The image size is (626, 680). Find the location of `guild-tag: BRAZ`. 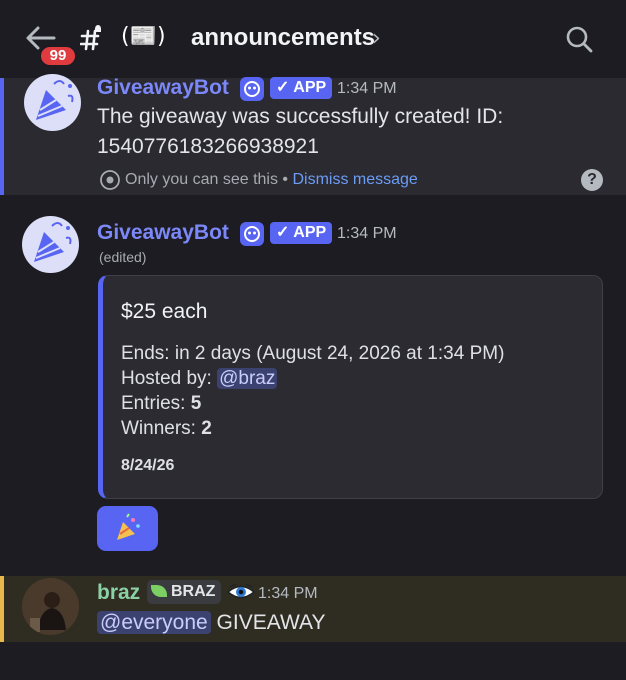

guild-tag: BRAZ is located at coordinates (184, 592).